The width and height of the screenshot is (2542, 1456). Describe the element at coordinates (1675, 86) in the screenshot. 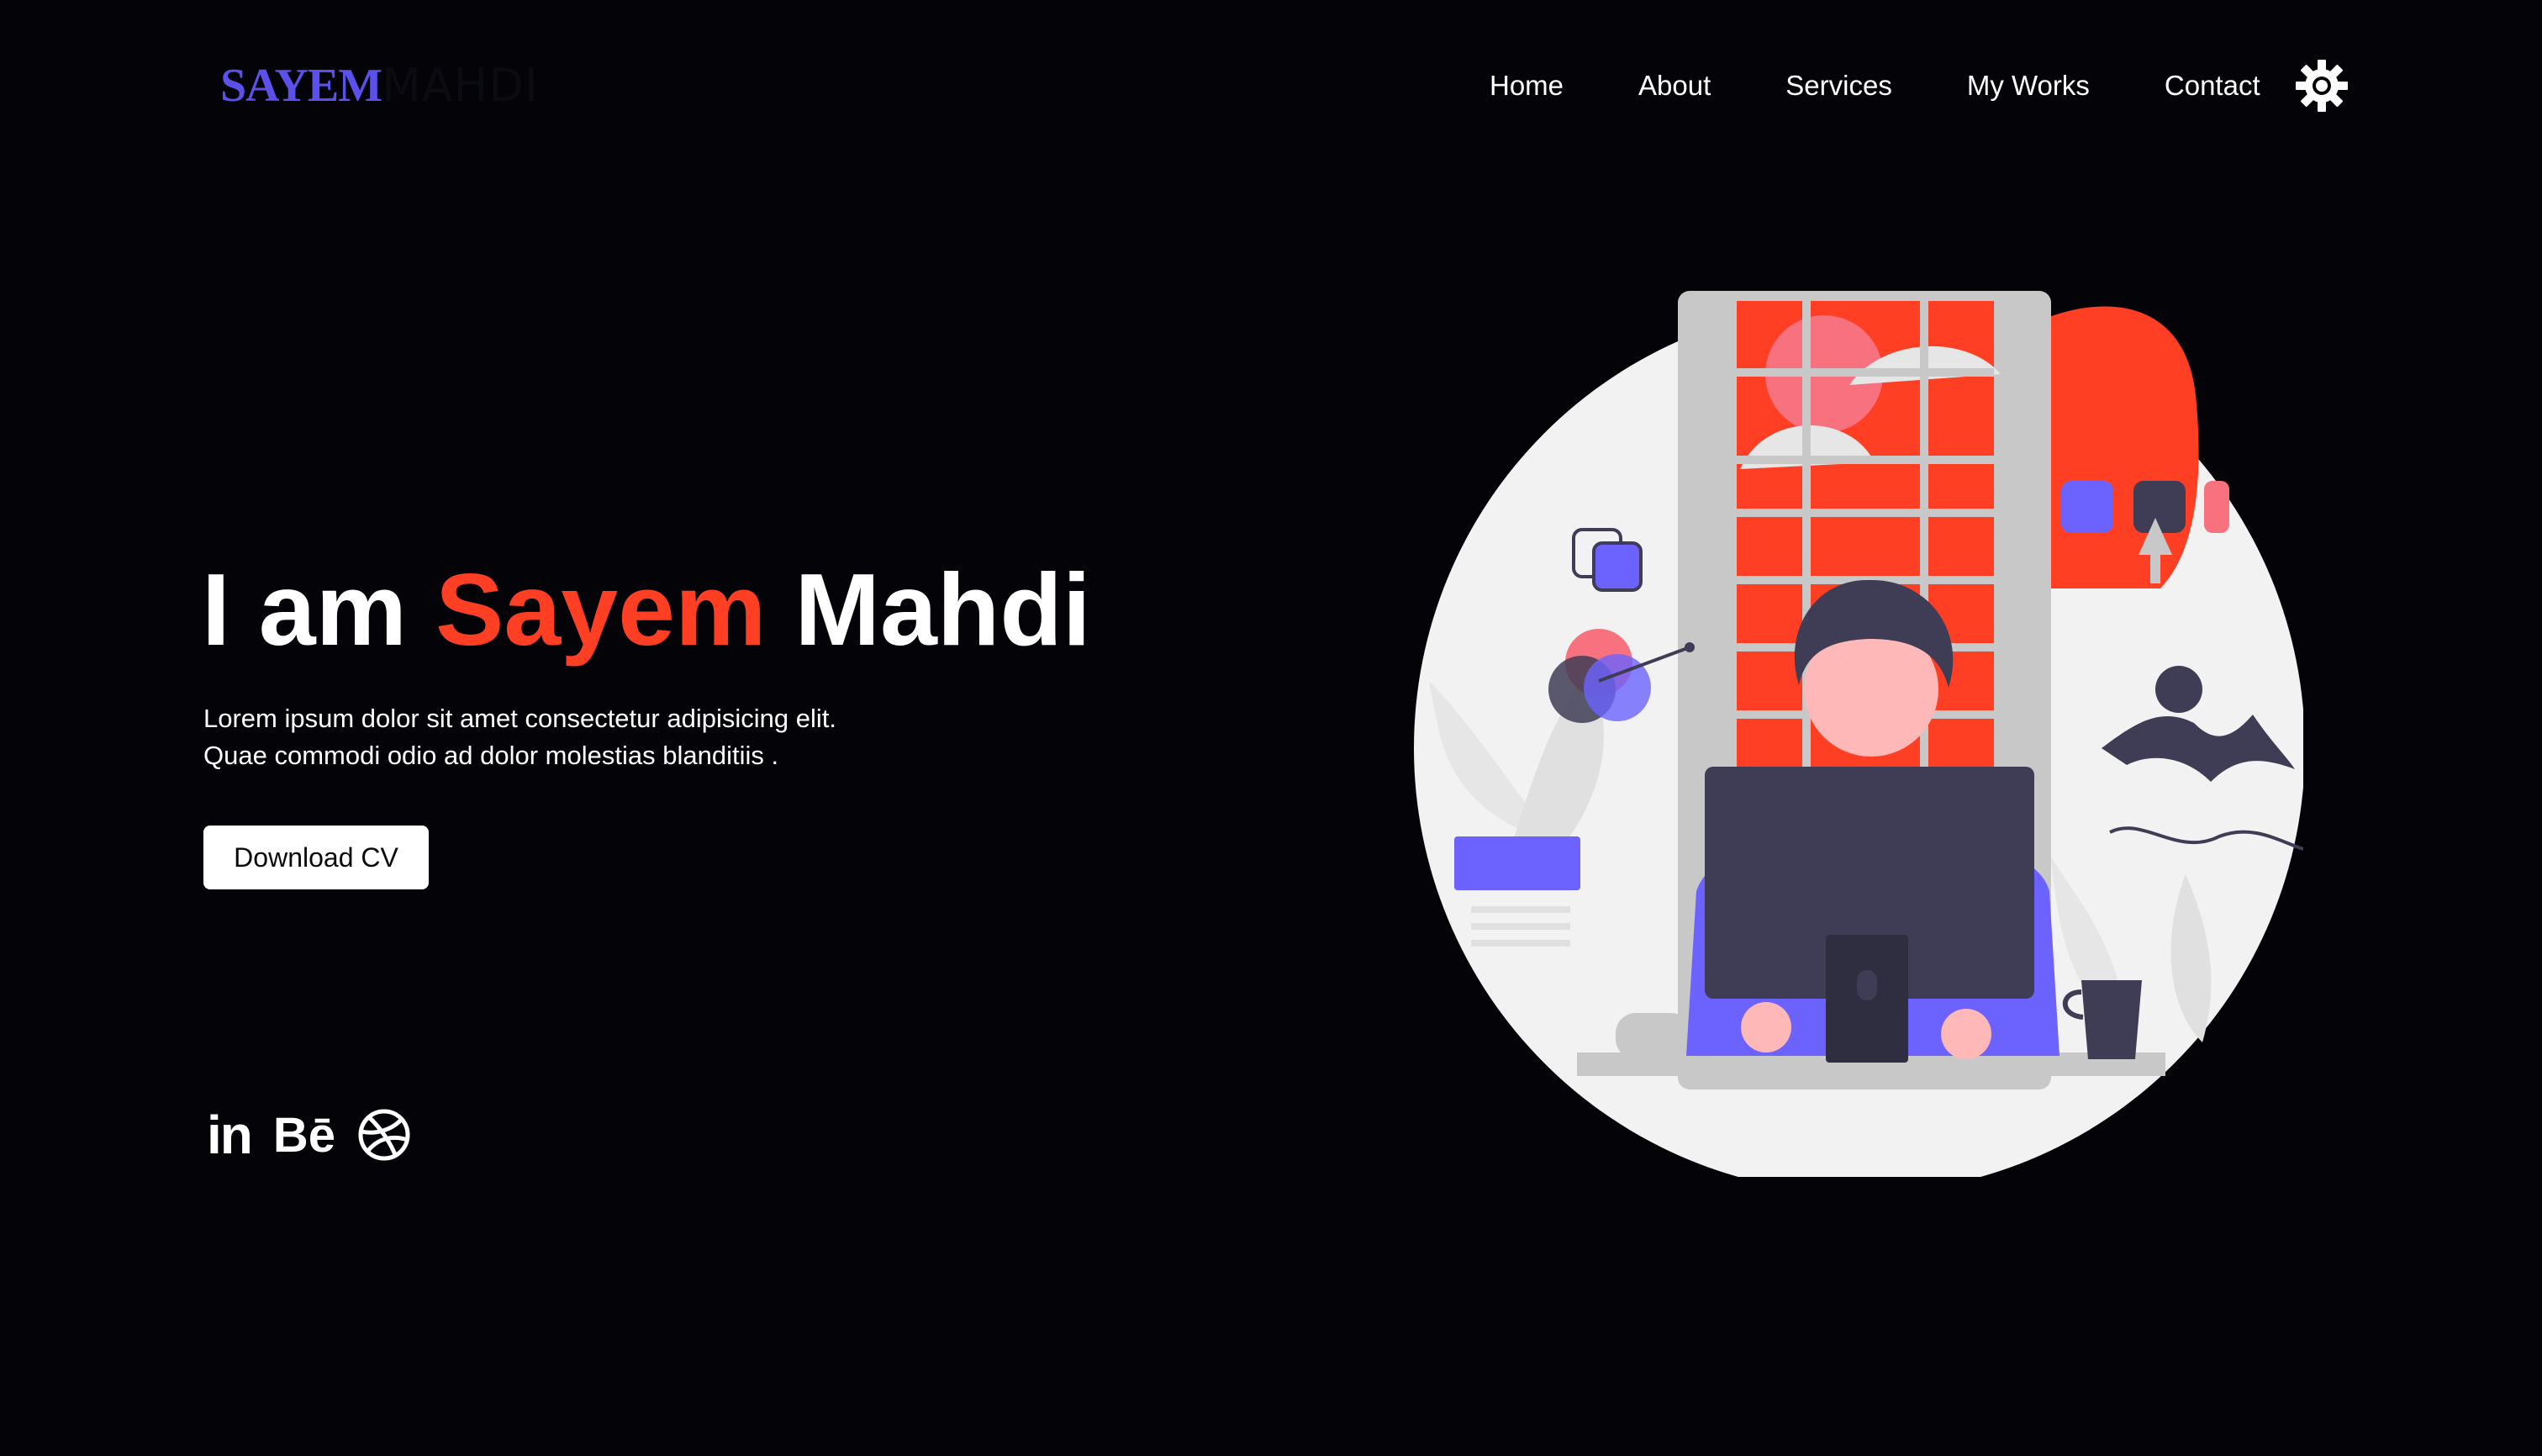

I see `nav-about: About` at that location.